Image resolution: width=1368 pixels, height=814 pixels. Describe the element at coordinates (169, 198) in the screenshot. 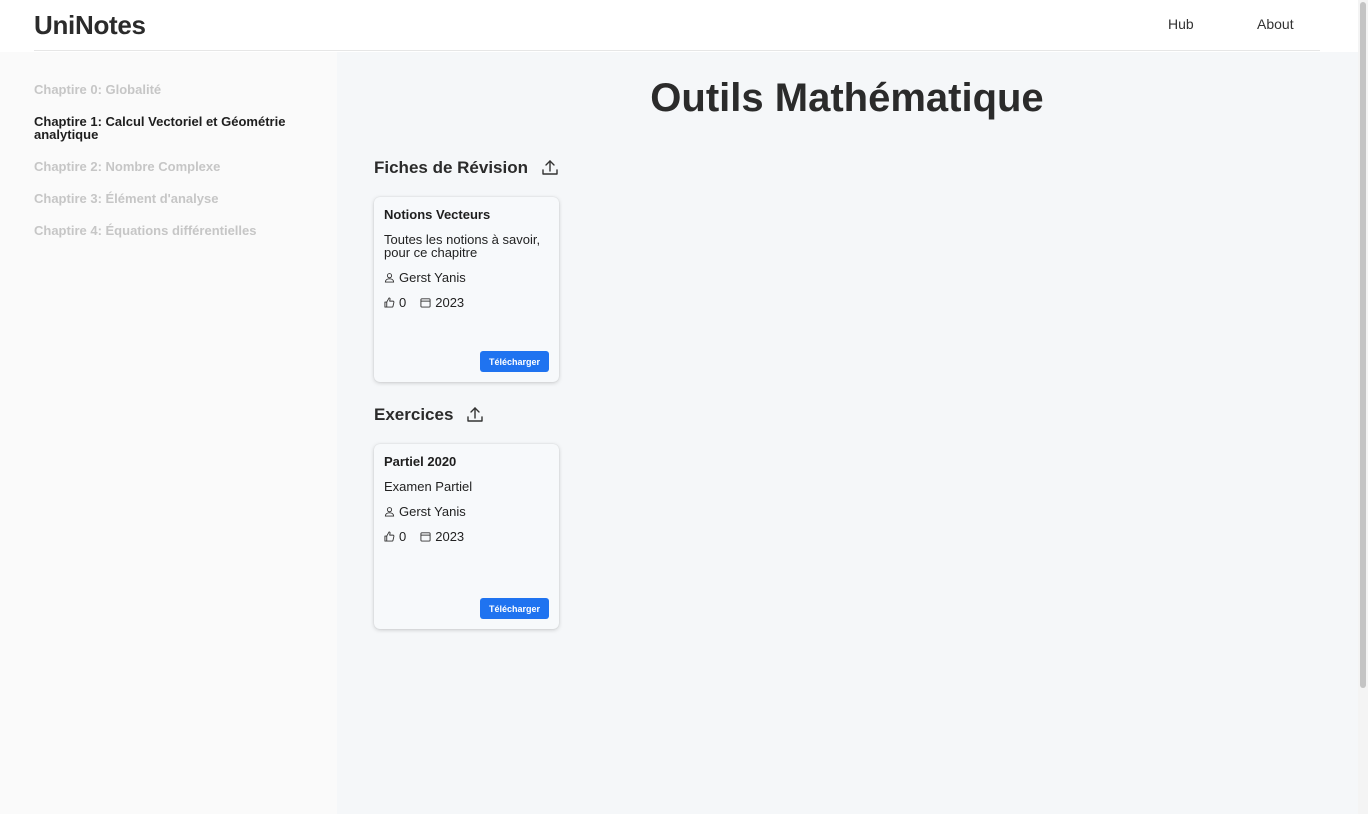

I see `sidebar-item-chapter-3: Chaptire 3: Élément d'analyse` at that location.